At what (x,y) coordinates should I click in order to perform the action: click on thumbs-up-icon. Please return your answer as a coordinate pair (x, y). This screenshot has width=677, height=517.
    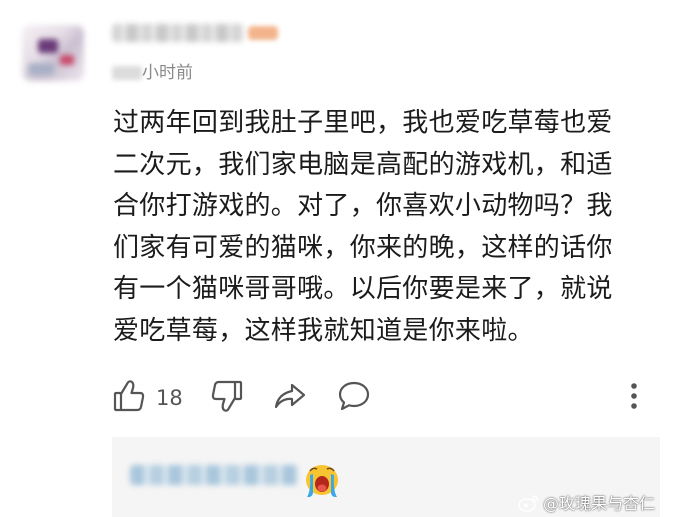
    Looking at the image, I should click on (129, 396).